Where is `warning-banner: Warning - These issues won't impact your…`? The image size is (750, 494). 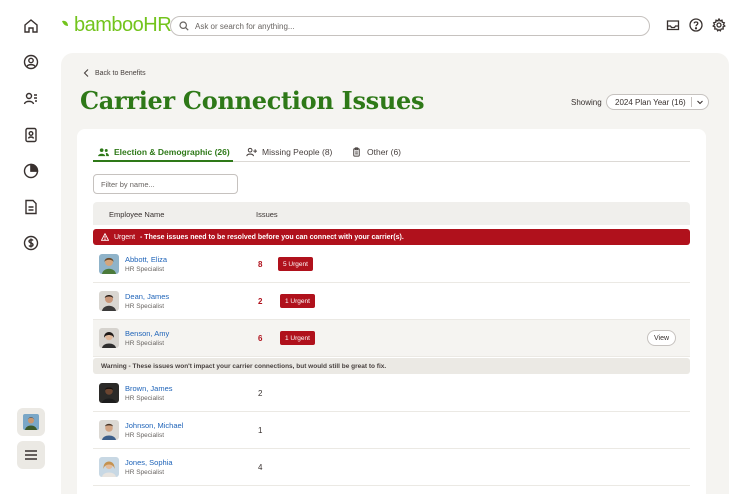
warning-banner: Warning - These issues won't impact your… is located at coordinates (391, 366).